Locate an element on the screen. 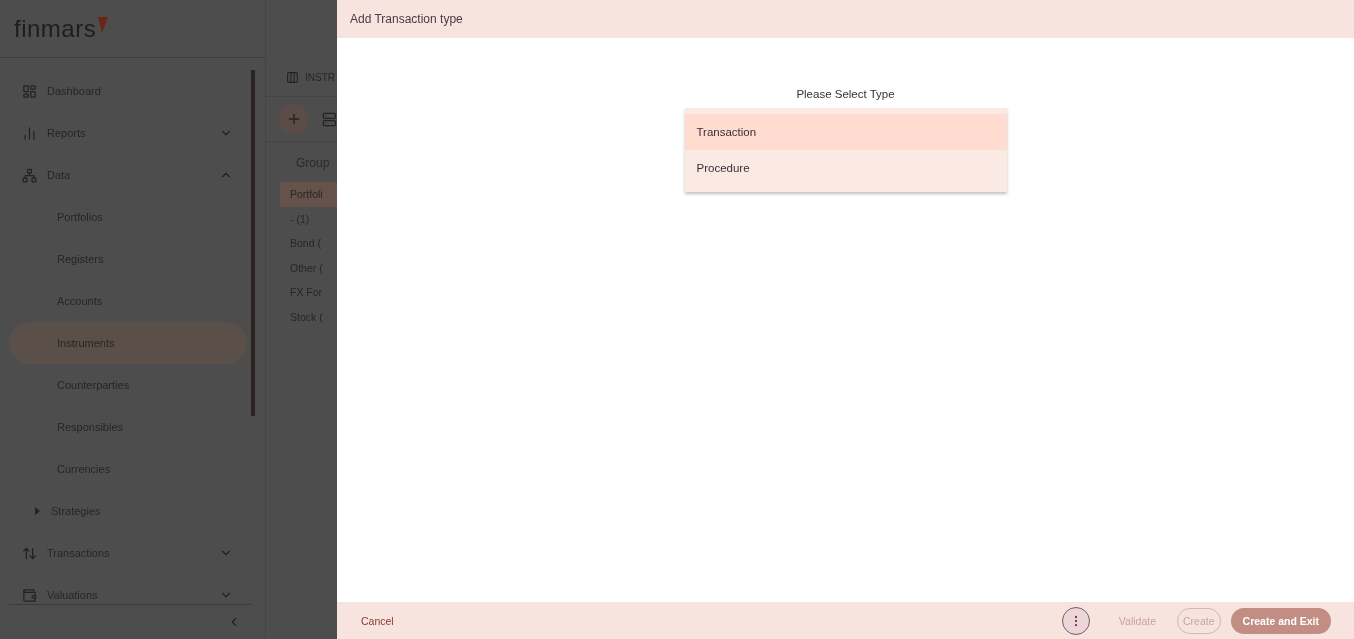  wallet-icon is located at coordinates (29, 595).